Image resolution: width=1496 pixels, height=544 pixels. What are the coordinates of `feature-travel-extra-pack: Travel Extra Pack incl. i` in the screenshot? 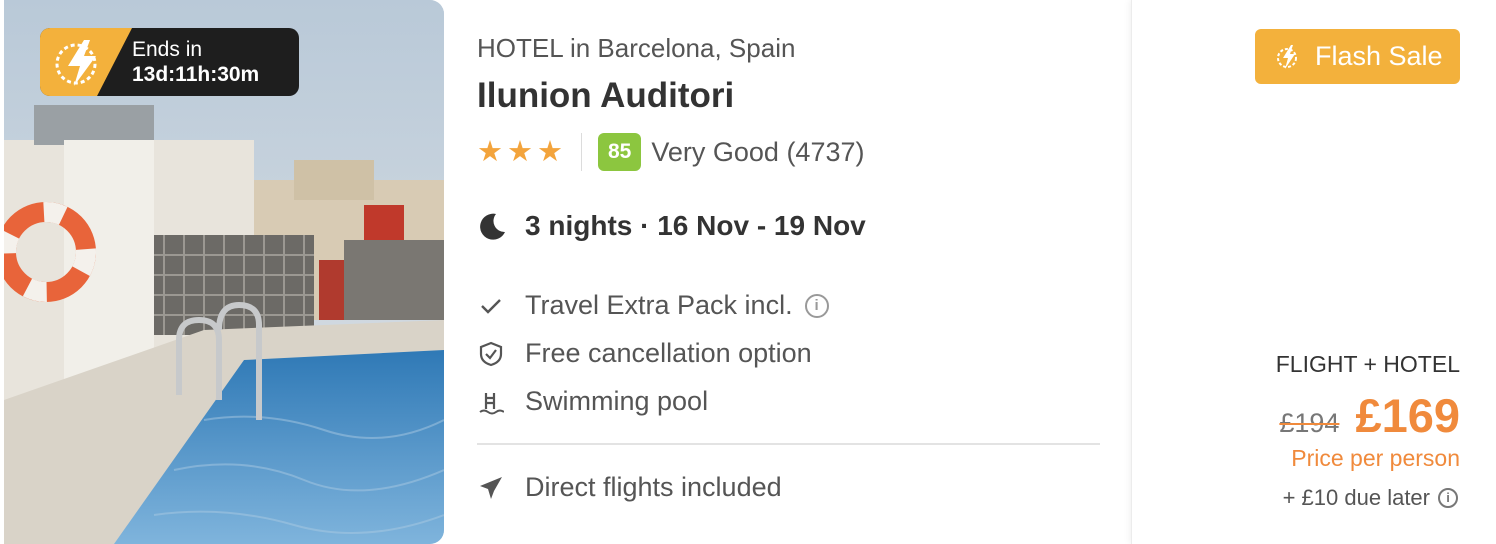 It's located at (653, 305).